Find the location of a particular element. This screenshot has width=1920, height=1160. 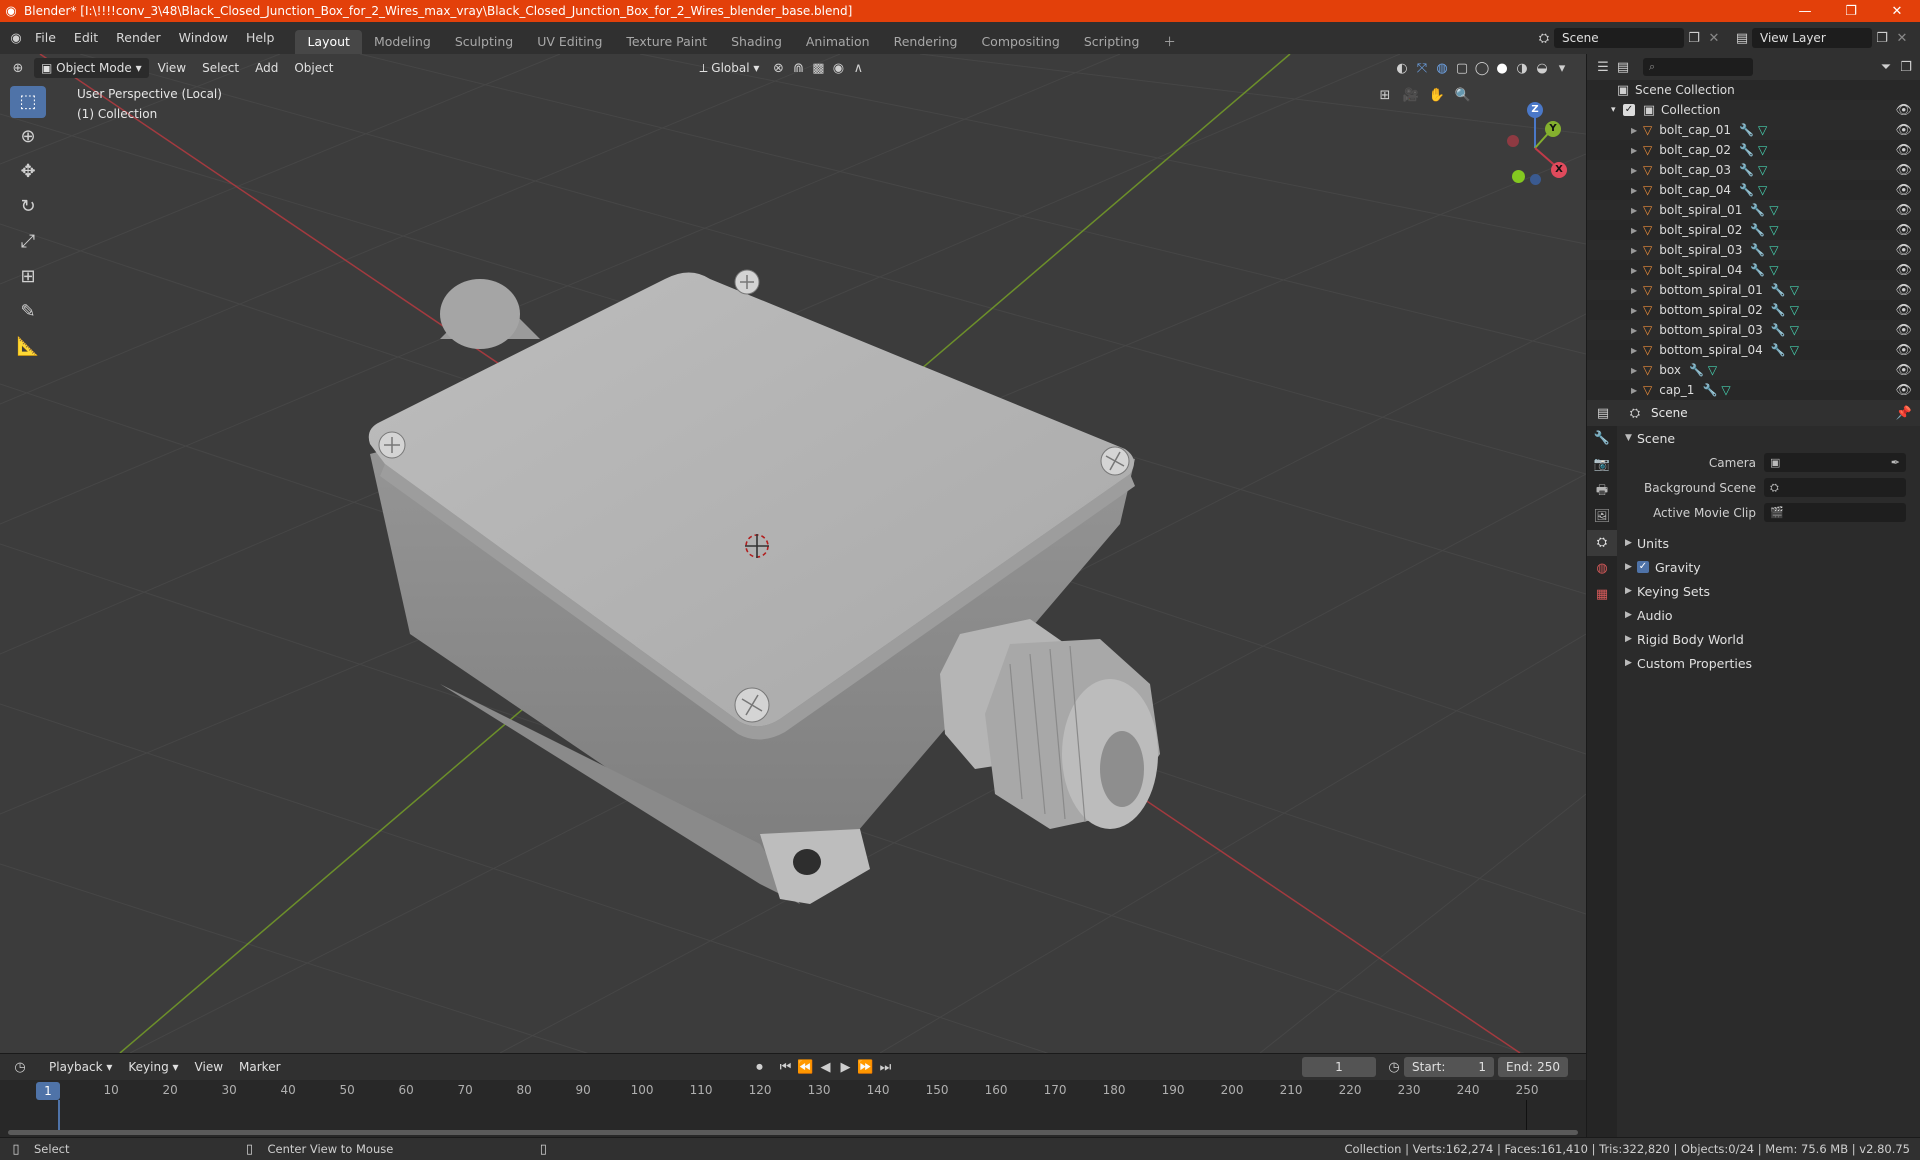

menu-window: Window is located at coordinates (203, 38).